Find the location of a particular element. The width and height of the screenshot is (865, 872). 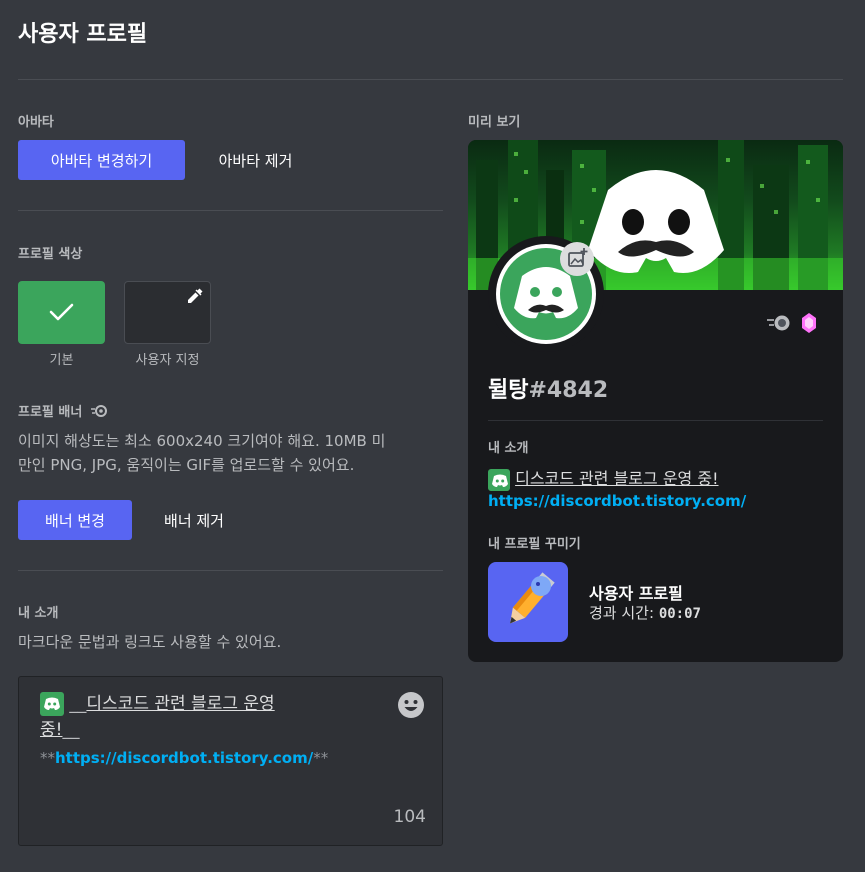

banner-divider is located at coordinates (230, 570).